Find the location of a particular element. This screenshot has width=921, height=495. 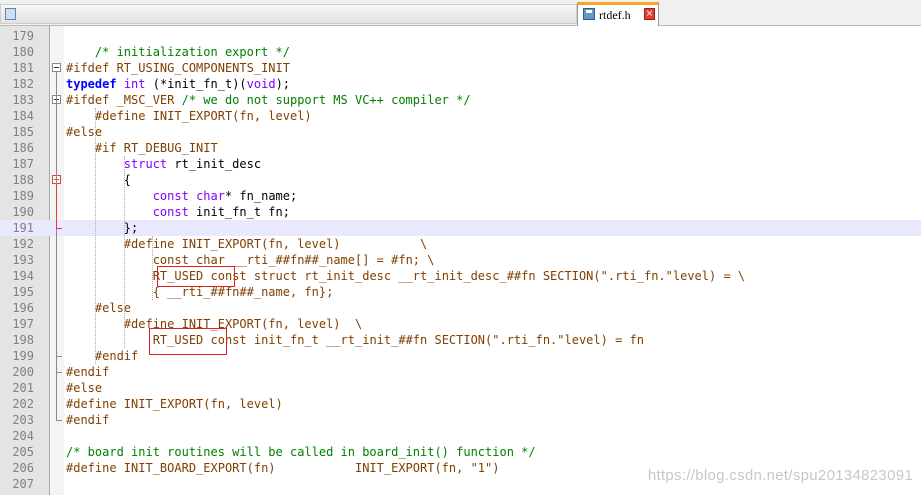

code-line: 187 struct rt_init_desc is located at coordinates (460, 164).